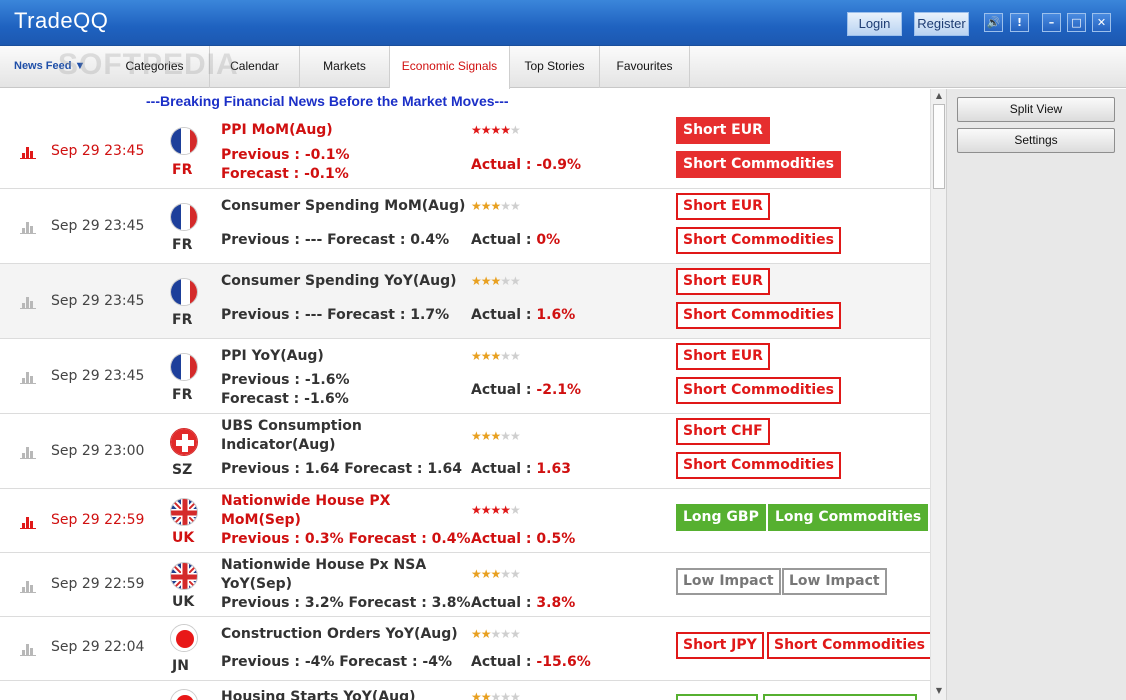  Describe the element at coordinates (345, 67) in the screenshot. I see `tab-markets: Markets` at that location.